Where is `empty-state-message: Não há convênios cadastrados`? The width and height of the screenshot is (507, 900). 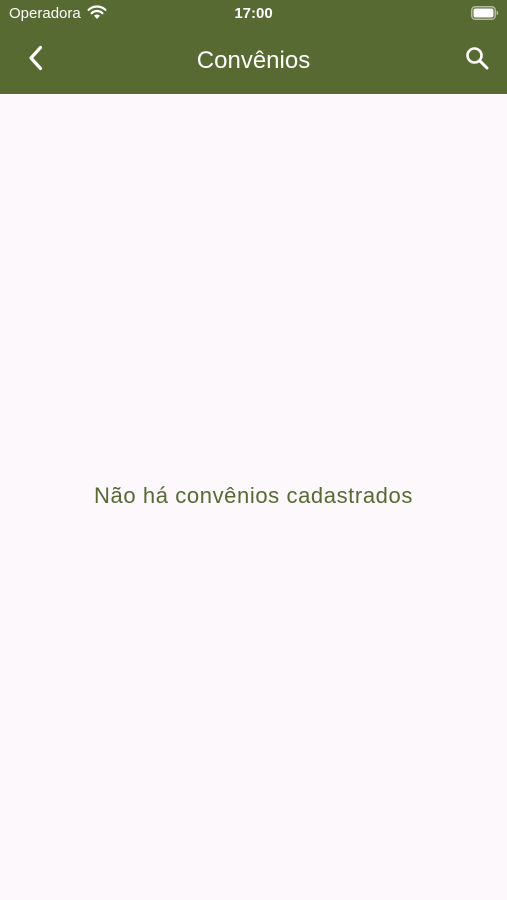 empty-state-message: Não há convênios cadastrados is located at coordinates (253, 495).